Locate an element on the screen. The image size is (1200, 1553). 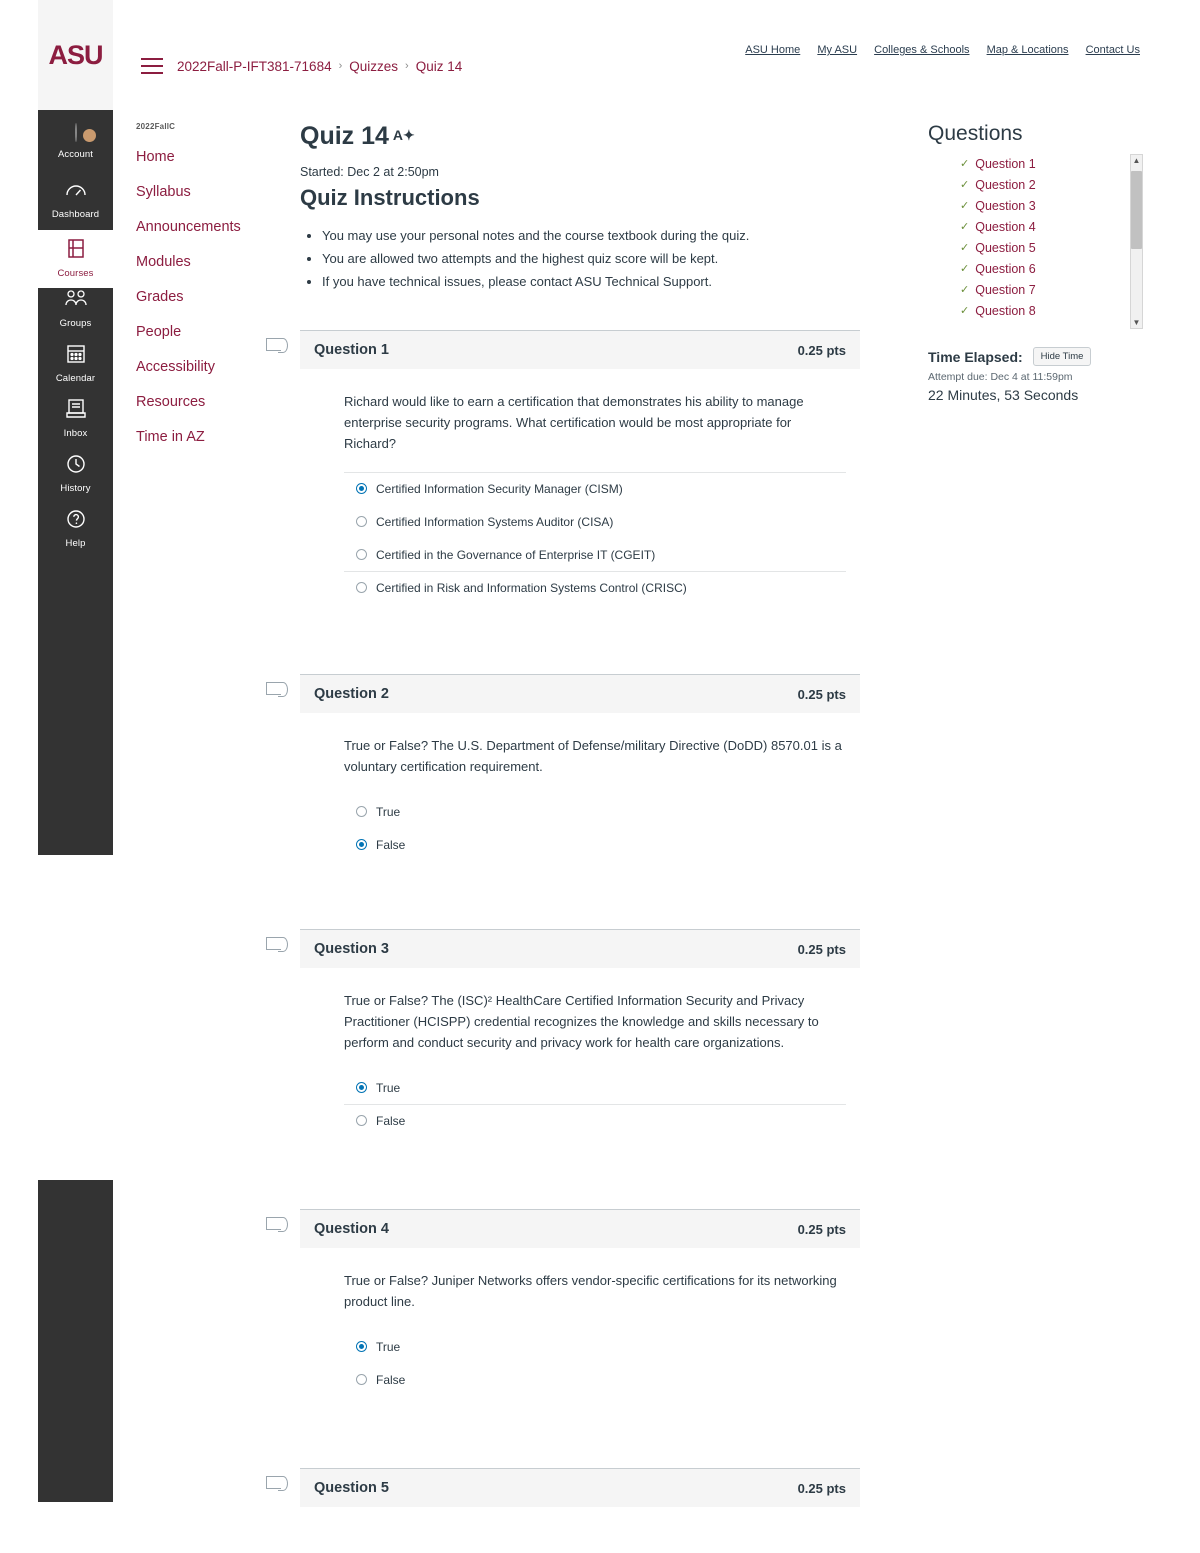
course-nav-item-people: People is located at coordinates (211, 332).